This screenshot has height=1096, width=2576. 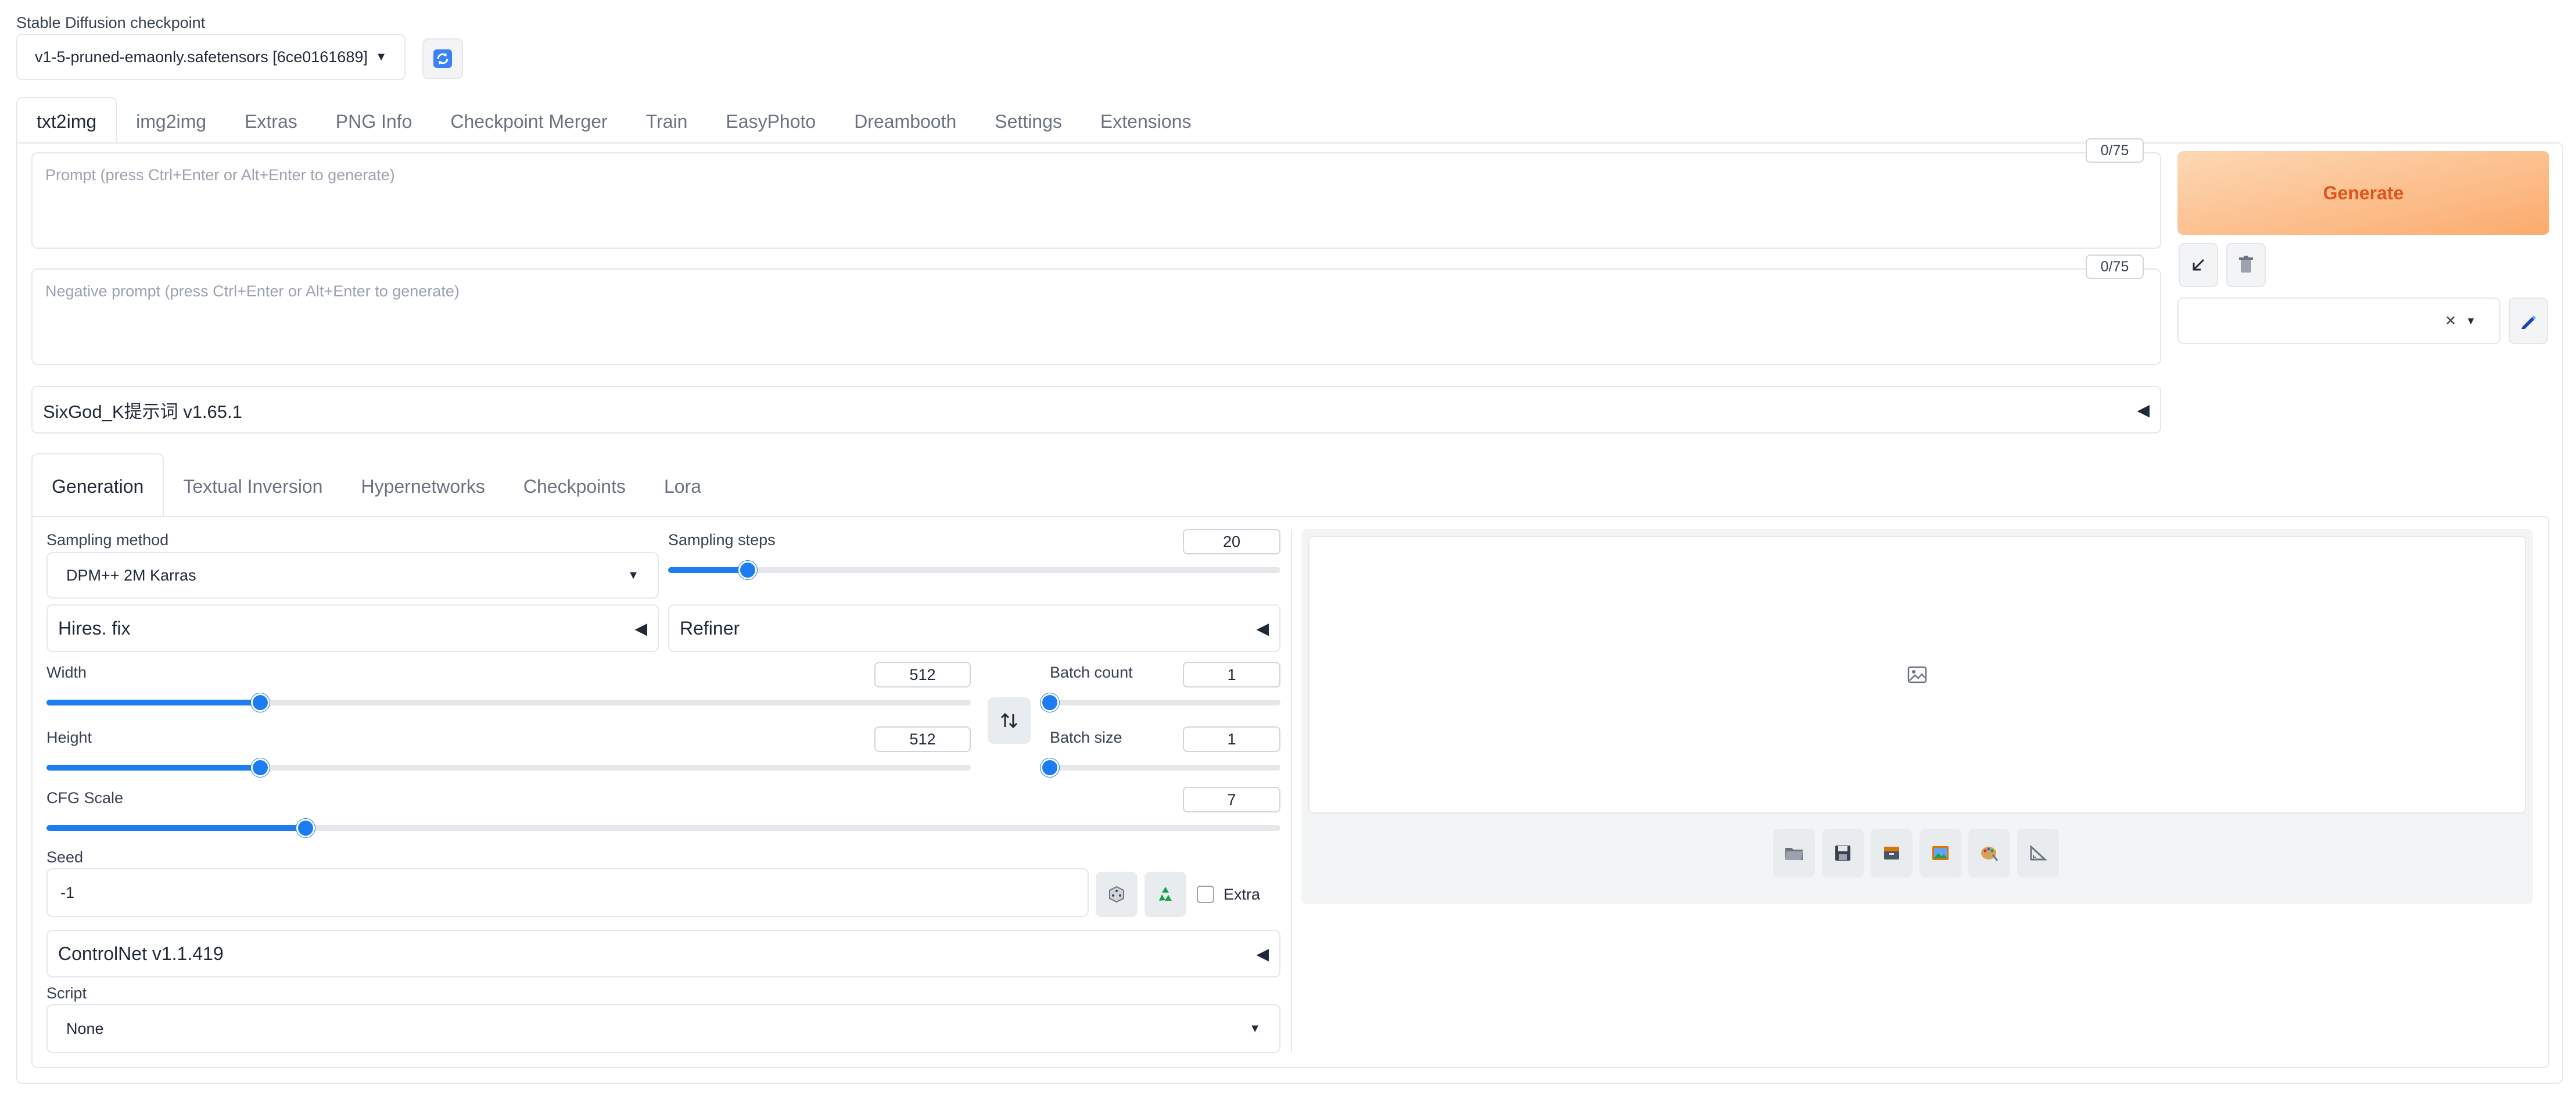 What do you see at coordinates (352, 628) in the screenshot?
I see `hires-fix-accordion: Hires. fix ◀` at bounding box center [352, 628].